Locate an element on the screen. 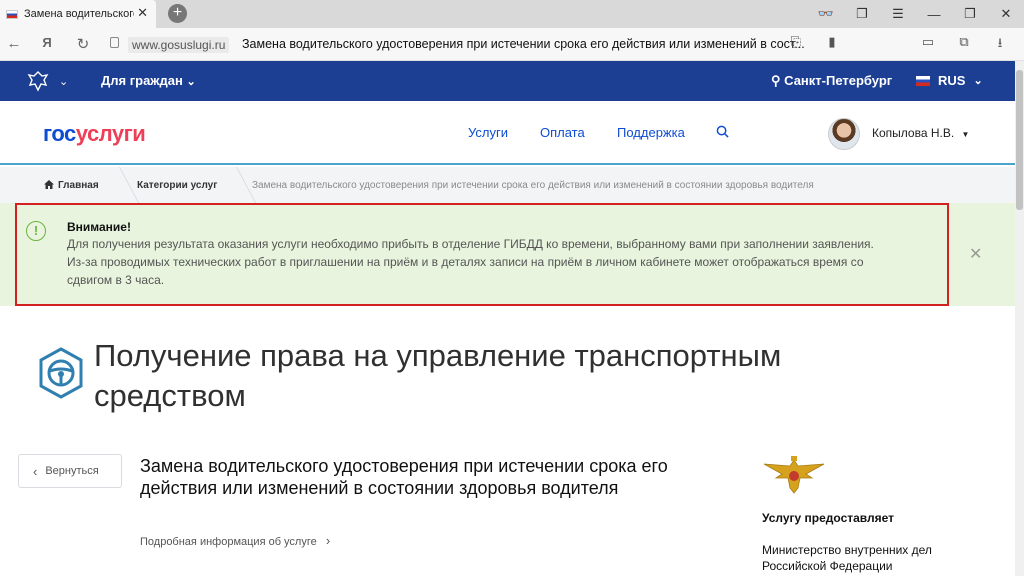 This screenshot has width=1024, height=576. menu-icon: ☰ is located at coordinates (898, 14).